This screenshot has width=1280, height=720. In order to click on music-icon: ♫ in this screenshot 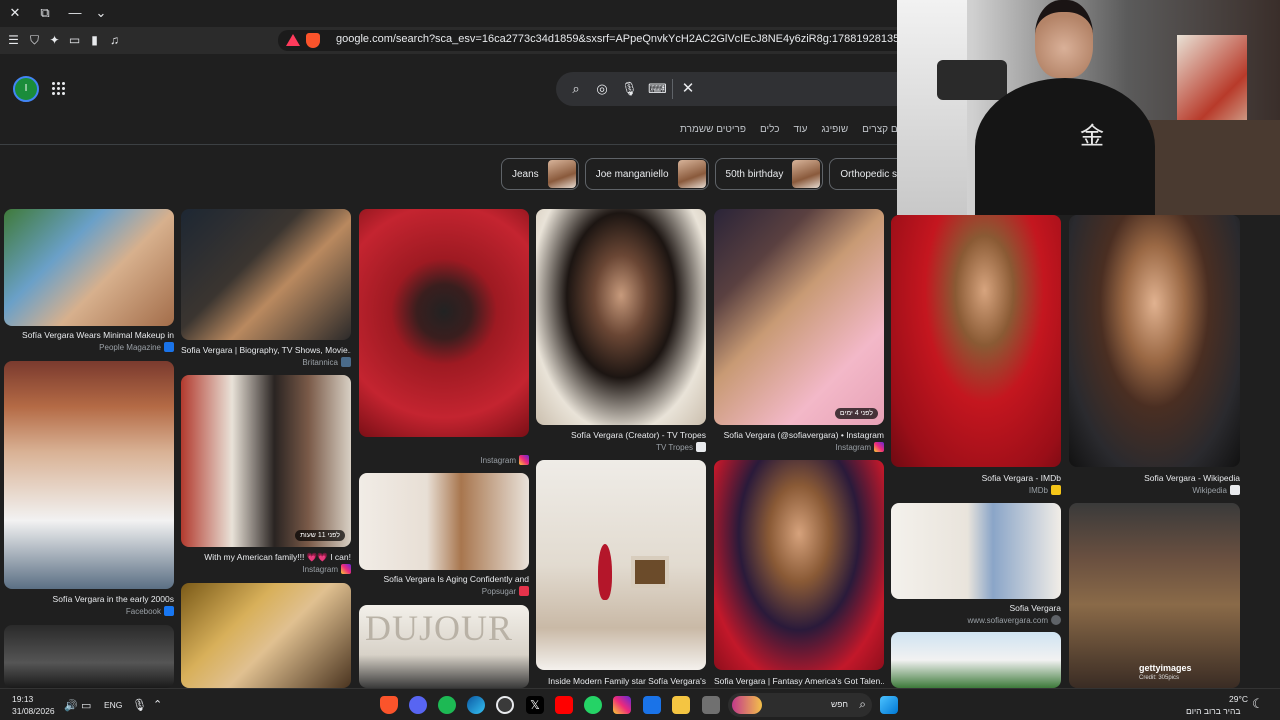, I will do `click(114, 40)`.